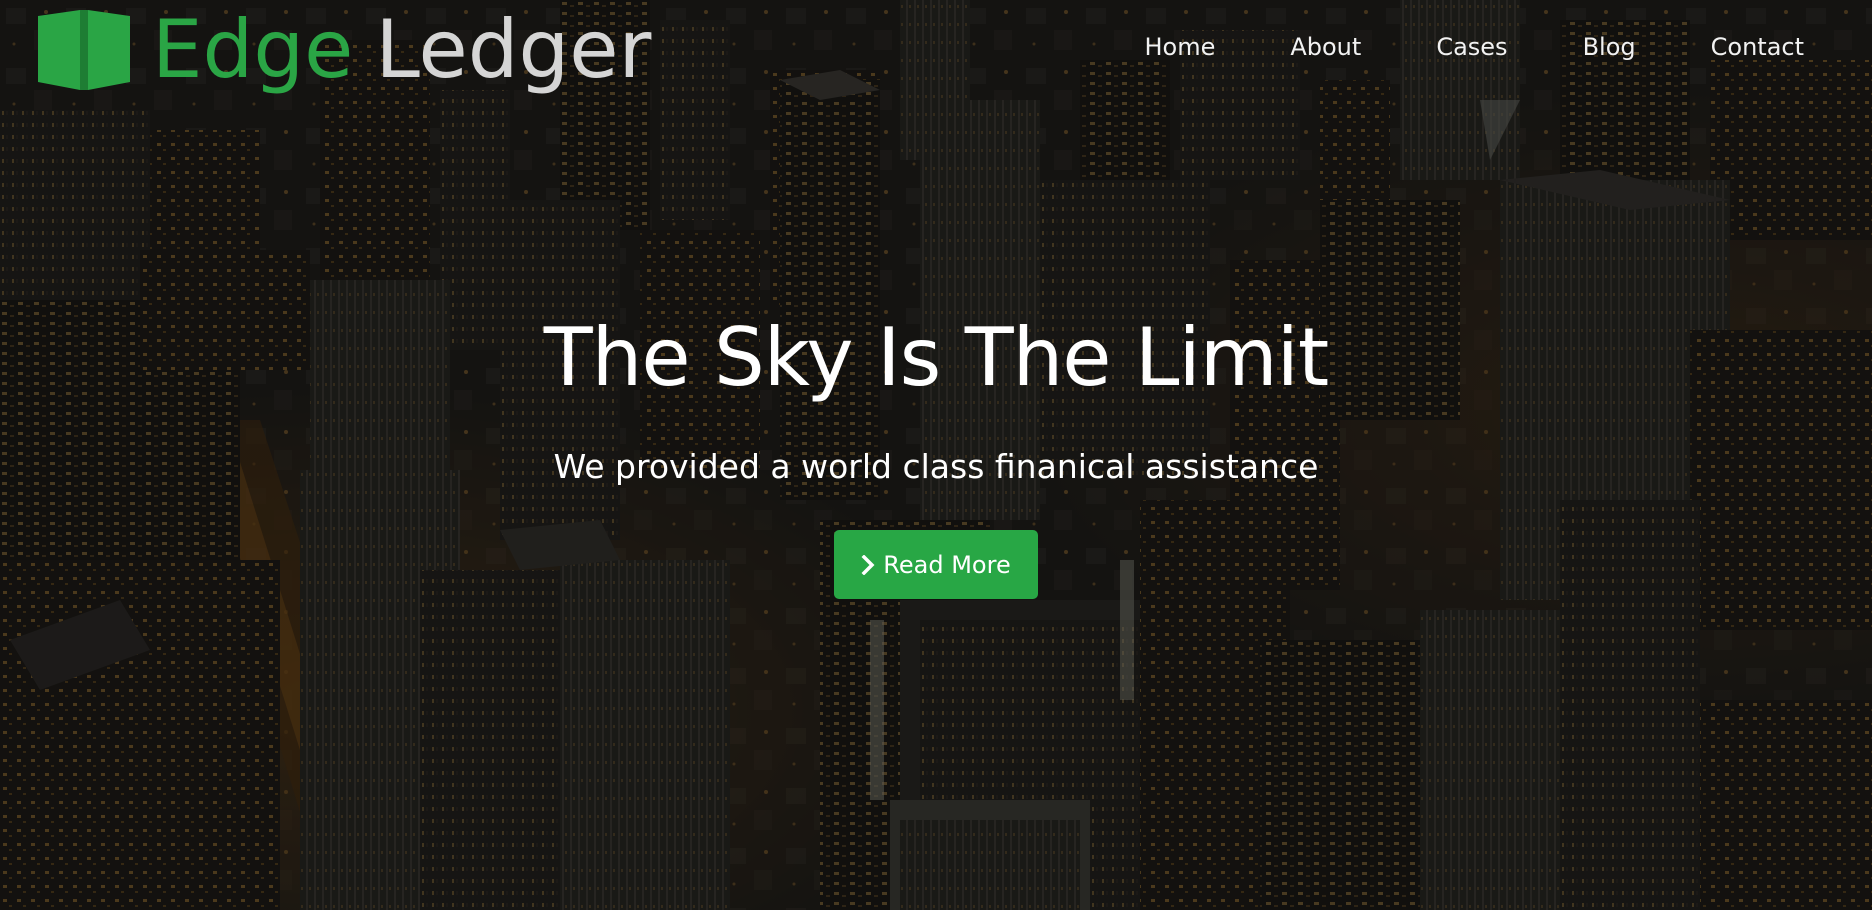 This screenshot has height=910, width=1872. What do you see at coordinates (513, 49) in the screenshot?
I see `brand-name-ledger: Ledger` at bounding box center [513, 49].